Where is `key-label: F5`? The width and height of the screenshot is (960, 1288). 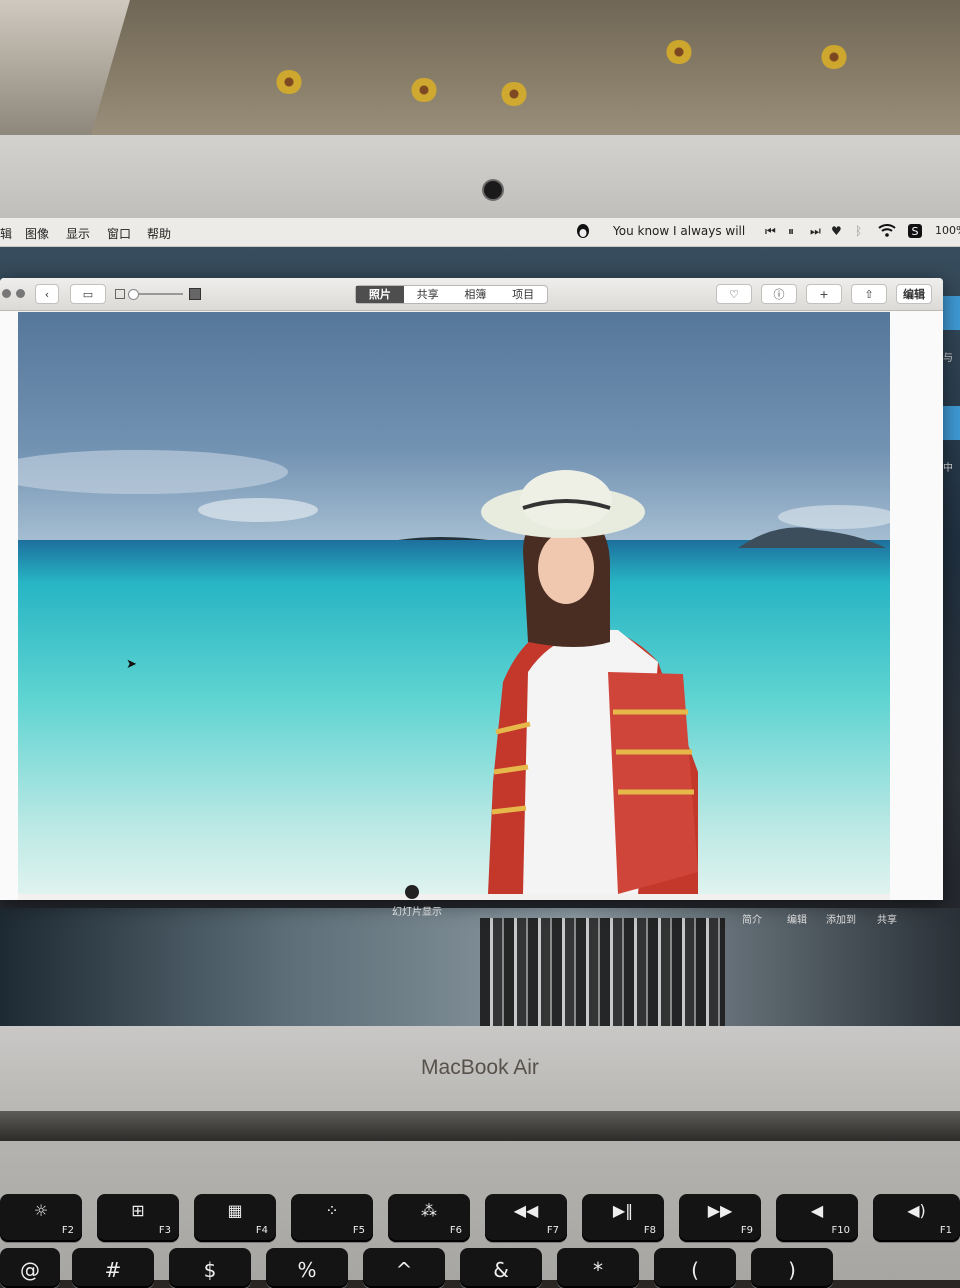
key-label: F5 is located at coordinates (358, 1230).